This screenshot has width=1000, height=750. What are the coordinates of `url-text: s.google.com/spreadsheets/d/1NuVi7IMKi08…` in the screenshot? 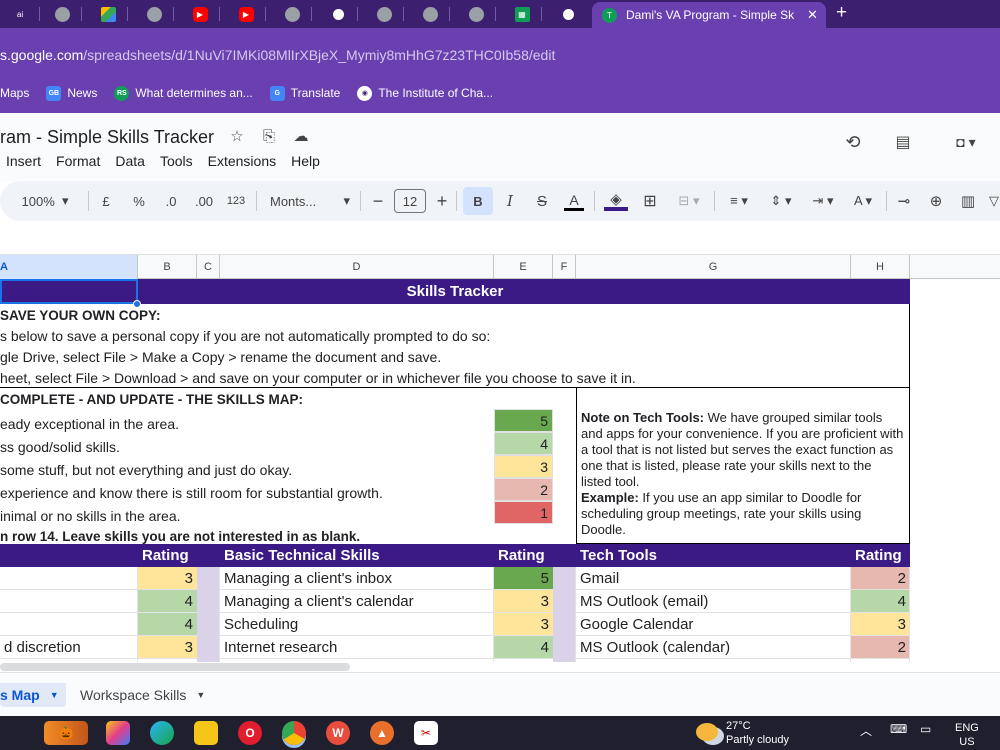 It's located at (277, 55).